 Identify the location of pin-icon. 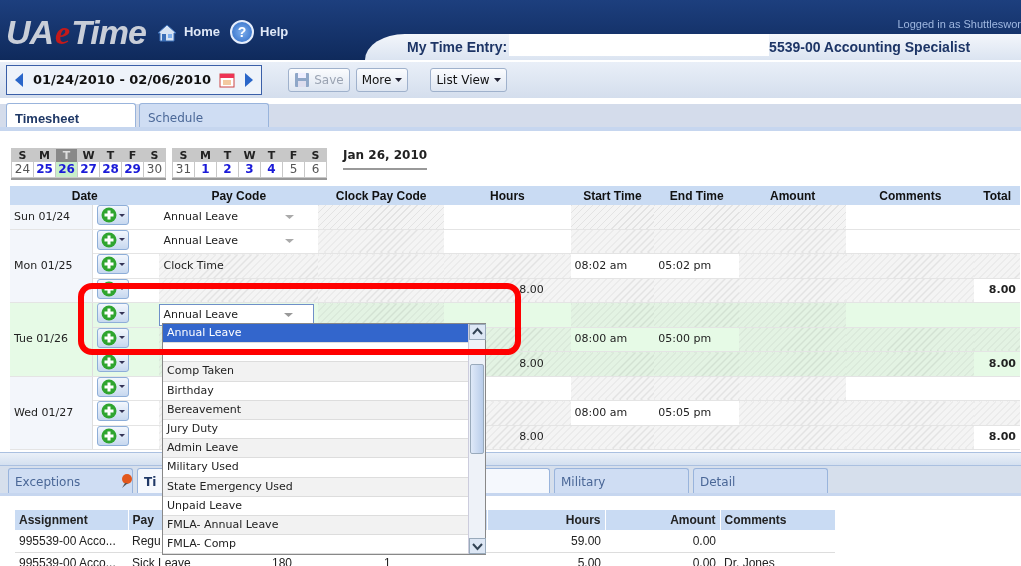
(126, 480).